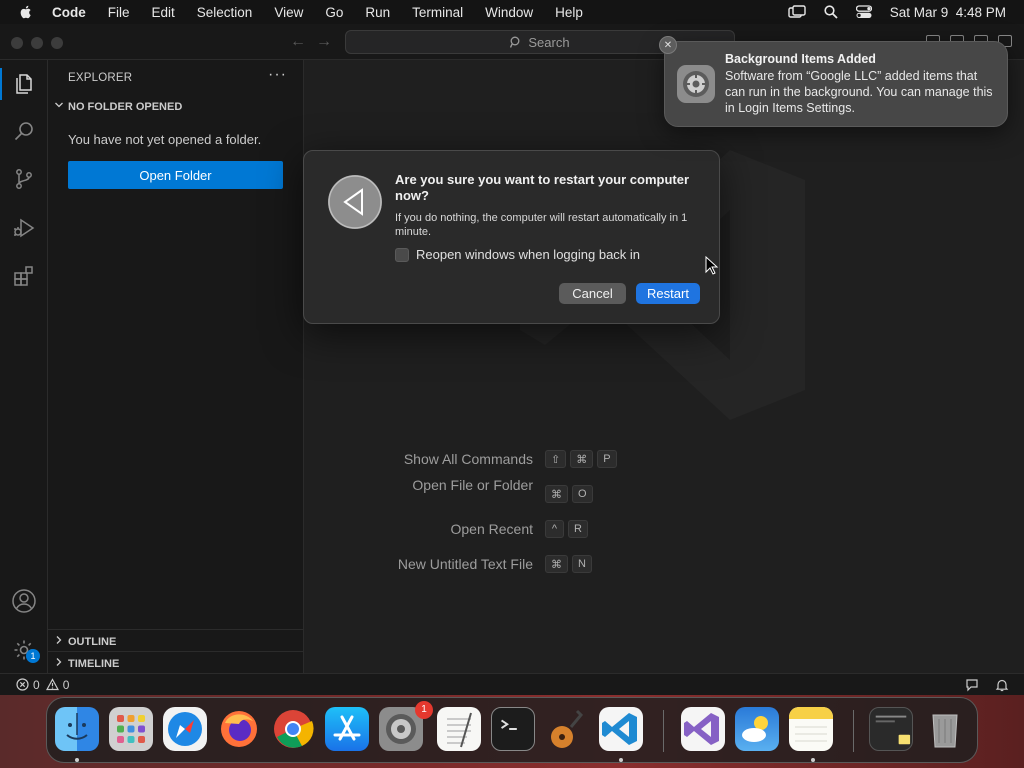 Image resolution: width=1024 pixels, height=768 pixels. What do you see at coordinates (131, 729) in the screenshot?
I see `dock-launchpad-icon` at bounding box center [131, 729].